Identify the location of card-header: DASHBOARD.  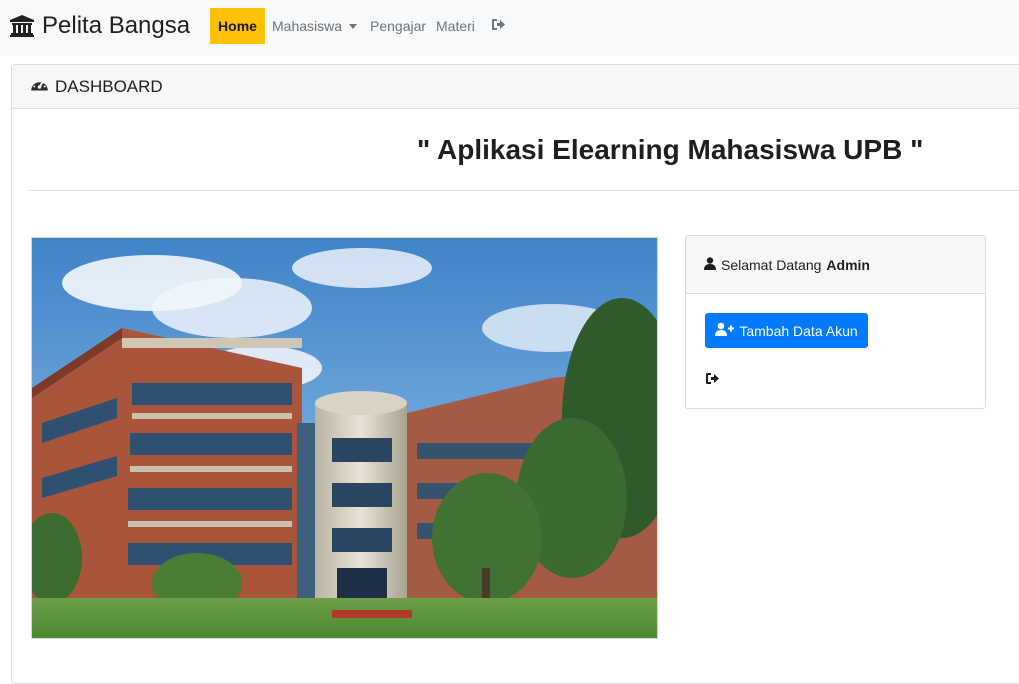
(515, 87).